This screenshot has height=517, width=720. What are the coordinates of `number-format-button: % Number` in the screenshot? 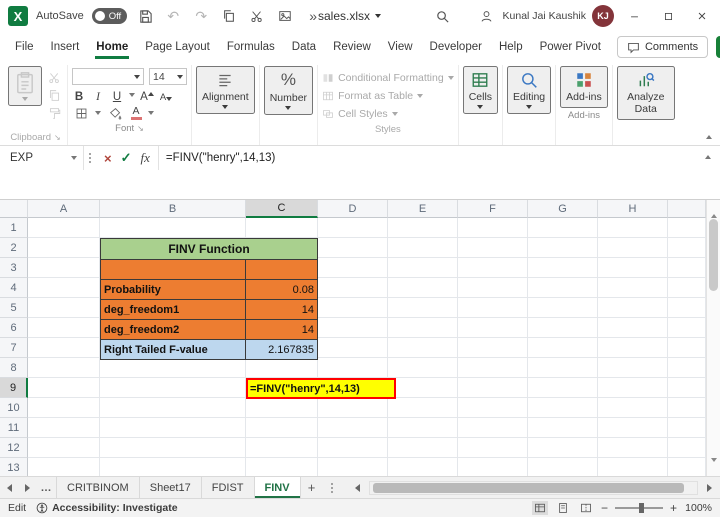 It's located at (288, 90).